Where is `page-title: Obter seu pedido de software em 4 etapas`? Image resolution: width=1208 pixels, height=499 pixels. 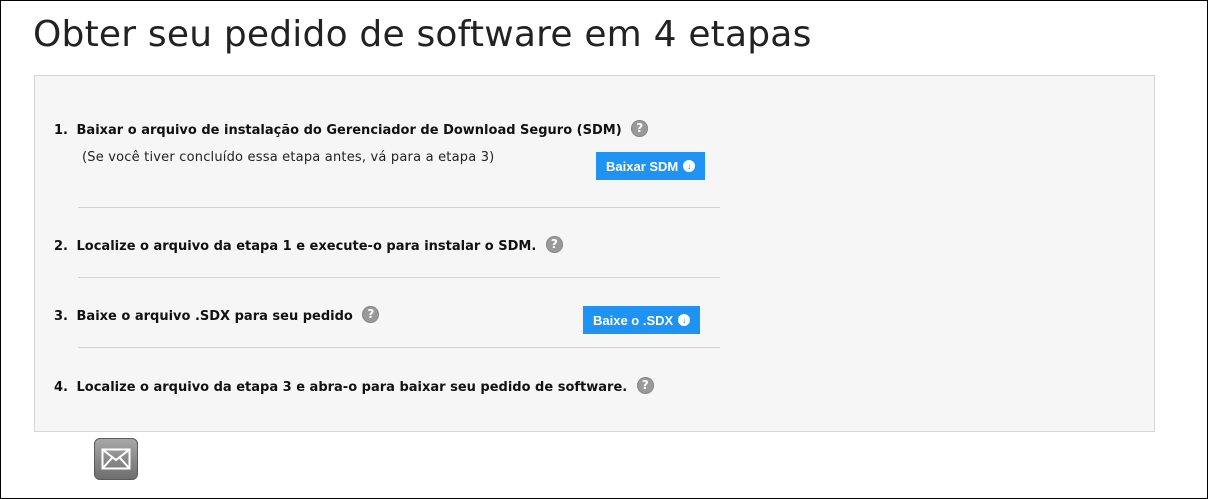
page-title: Obter seu pedido de software em 4 etapas is located at coordinates (422, 34).